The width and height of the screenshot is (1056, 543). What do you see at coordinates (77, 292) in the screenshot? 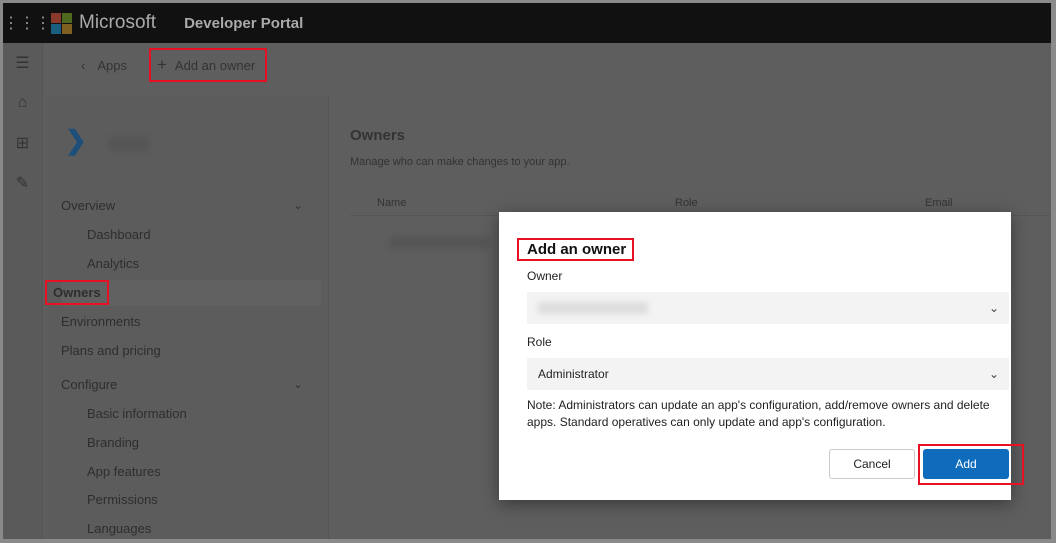
I see `owners-label: Owners` at bounding box center [77, 292].